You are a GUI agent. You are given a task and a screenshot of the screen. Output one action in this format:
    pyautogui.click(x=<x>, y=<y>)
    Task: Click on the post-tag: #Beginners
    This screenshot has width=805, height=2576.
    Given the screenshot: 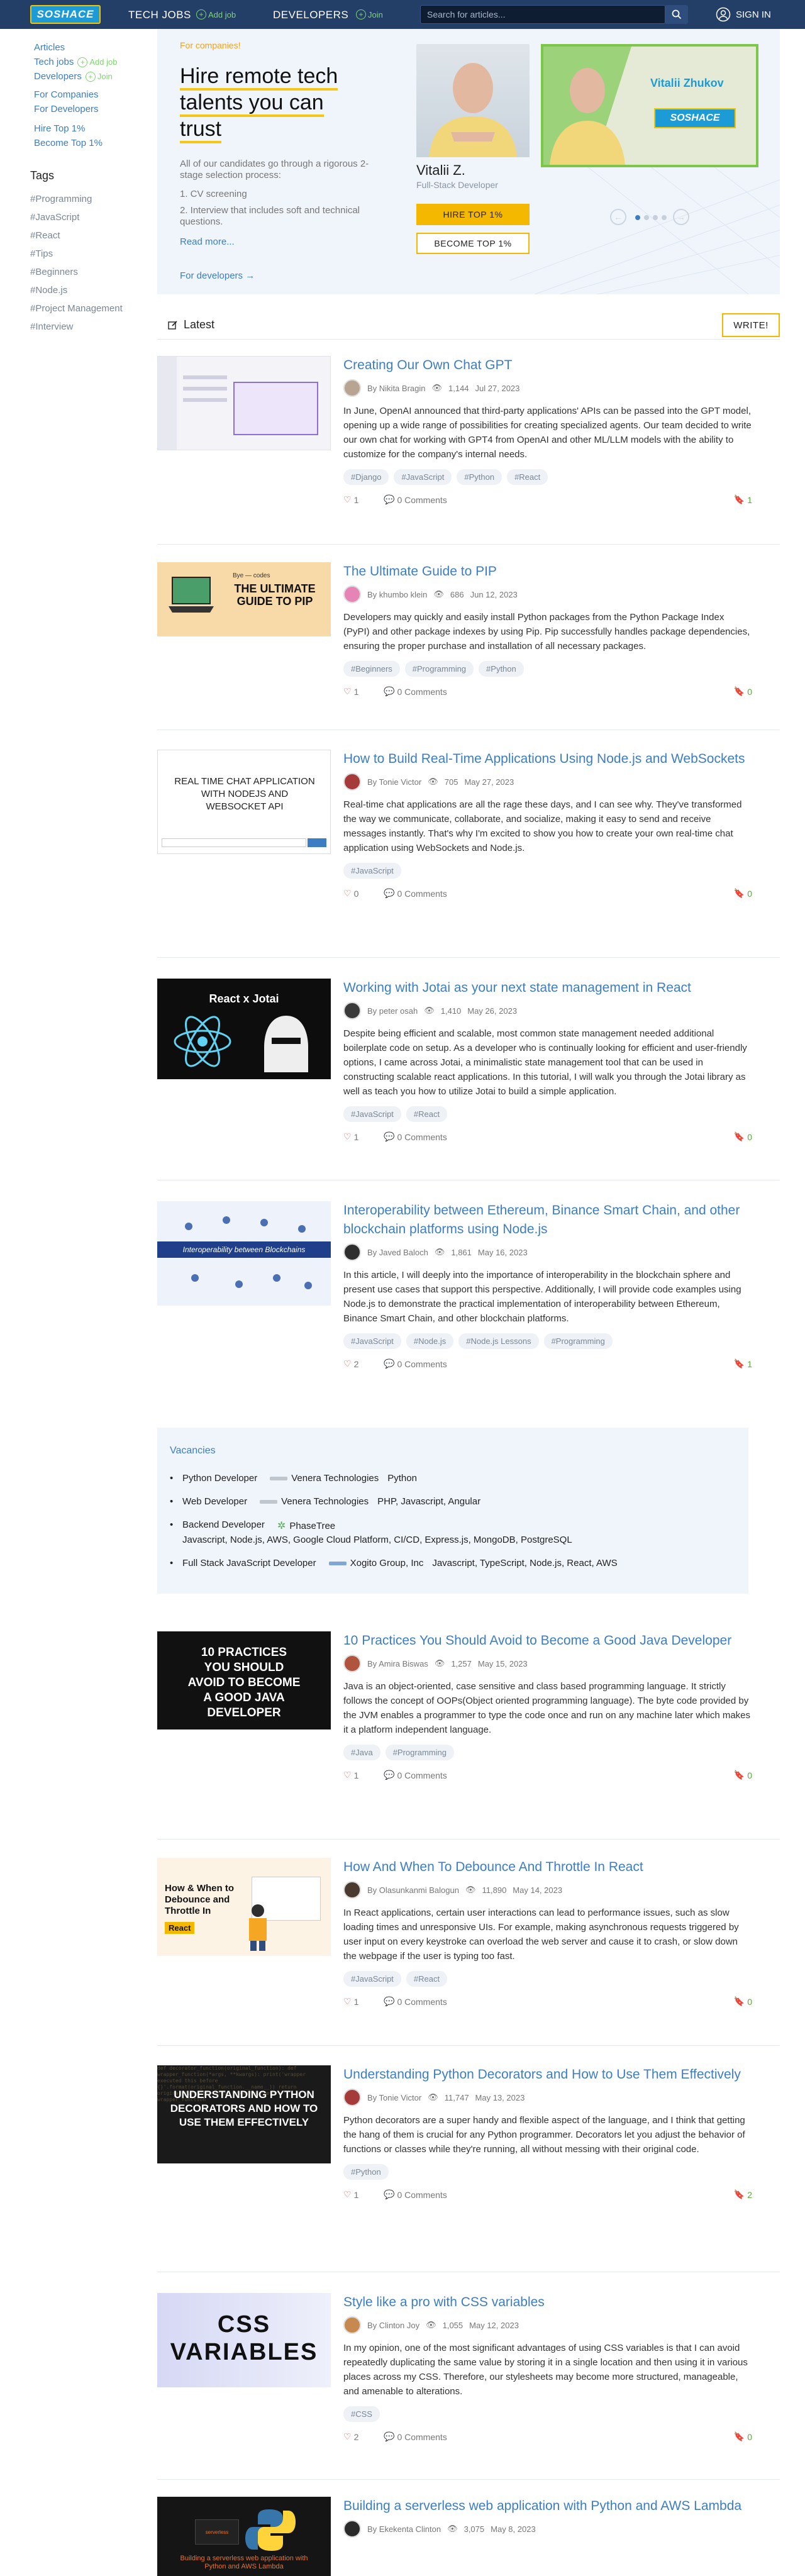 What is the action you would take?
    pyautogui.click(x=371, y=669)
    